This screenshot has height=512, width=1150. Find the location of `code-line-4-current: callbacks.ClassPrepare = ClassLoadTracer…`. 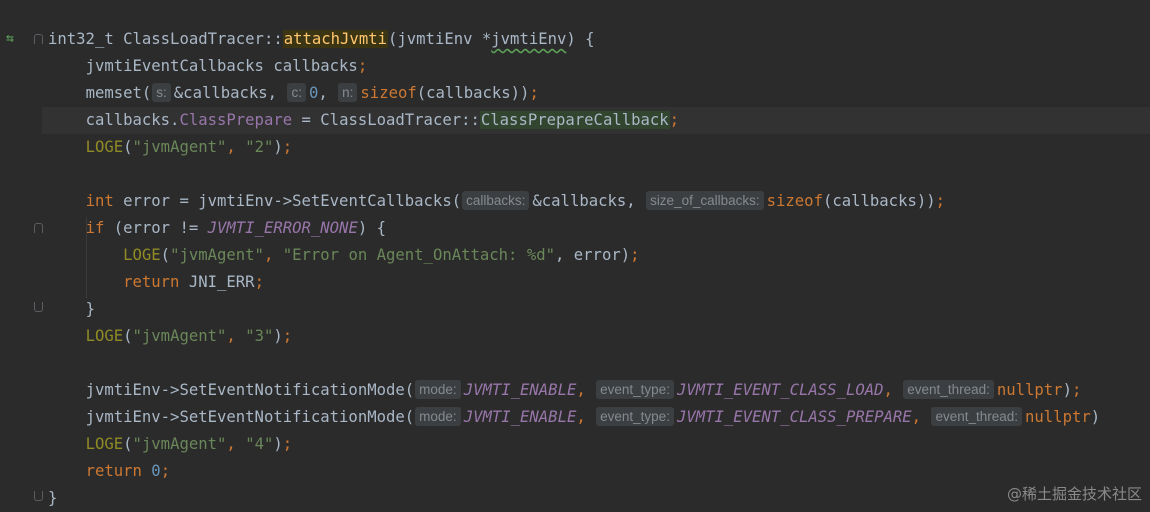

code-line-4-current: callbacks.ClassPrepare = ClassLoadTracer… is located at coordinates (596, 120).